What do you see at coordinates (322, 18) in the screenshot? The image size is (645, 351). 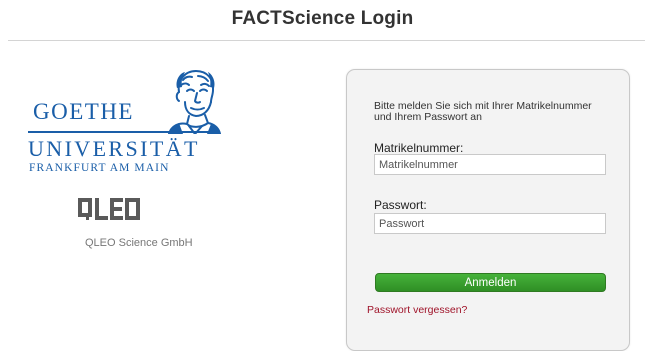 I see `page-title: FACTScience Login` at bounding box center [322, 18].